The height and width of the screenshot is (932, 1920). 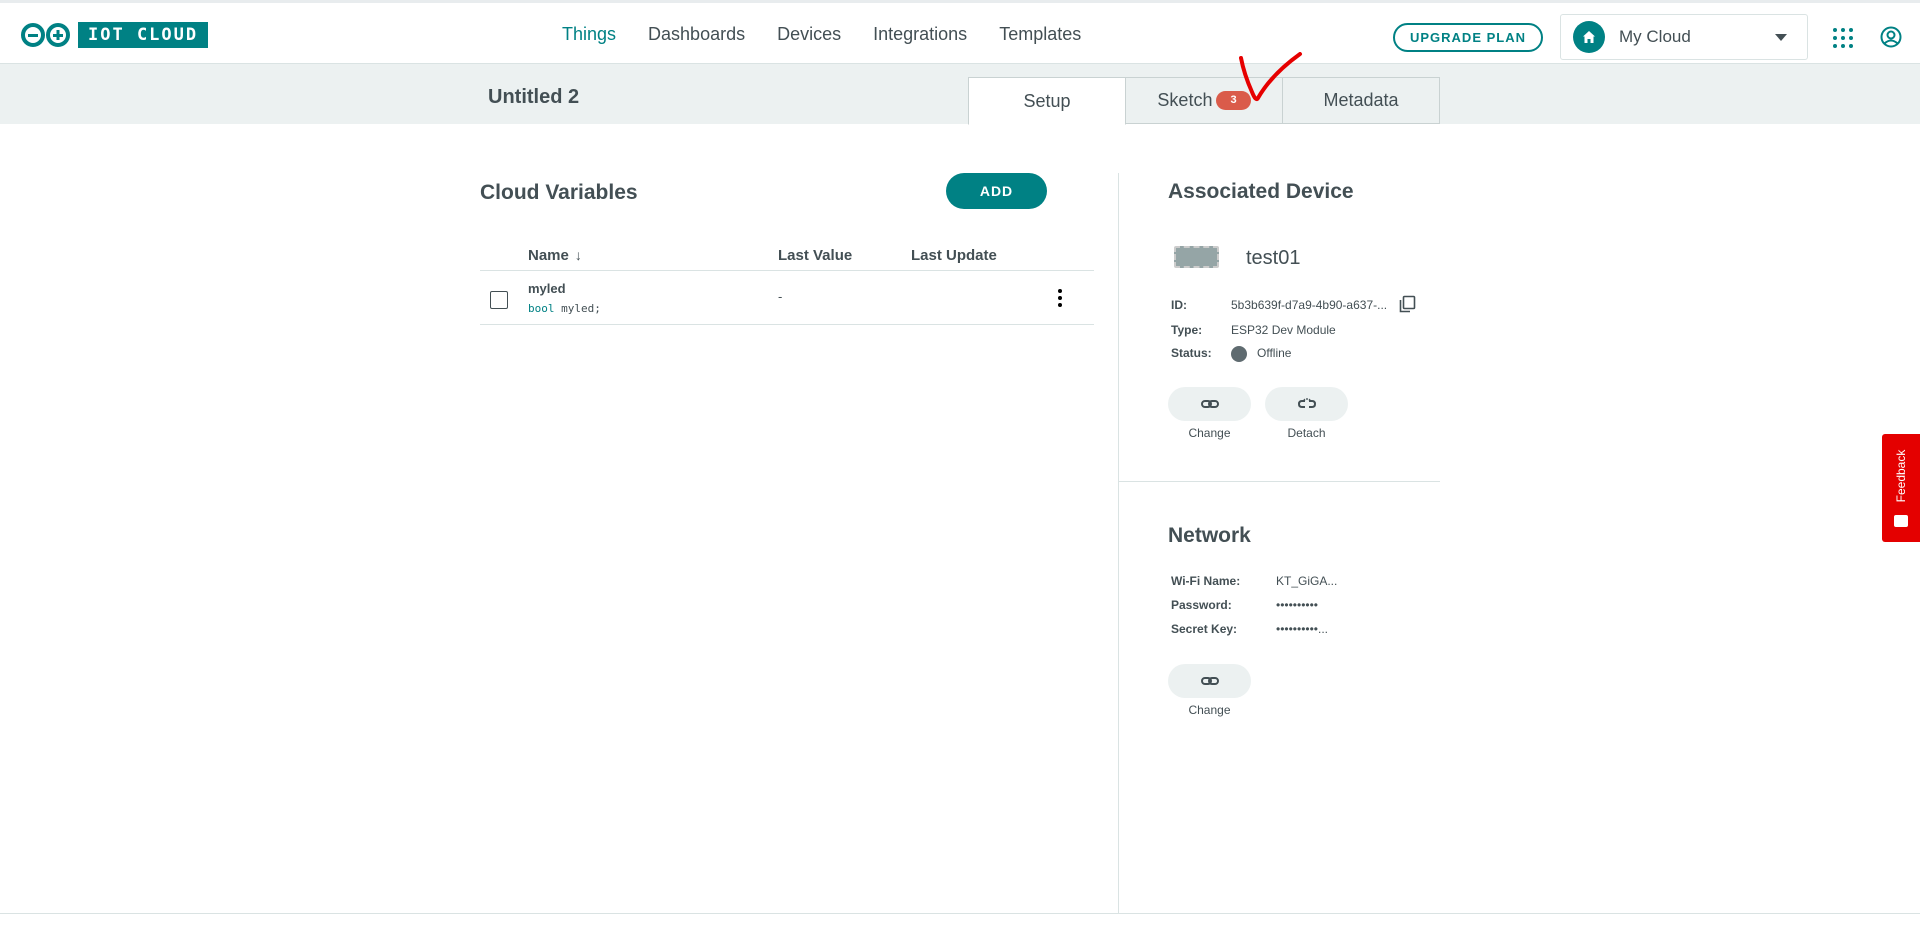 I want to click on tab-setup: Setup, so click(x=1047, y=101).